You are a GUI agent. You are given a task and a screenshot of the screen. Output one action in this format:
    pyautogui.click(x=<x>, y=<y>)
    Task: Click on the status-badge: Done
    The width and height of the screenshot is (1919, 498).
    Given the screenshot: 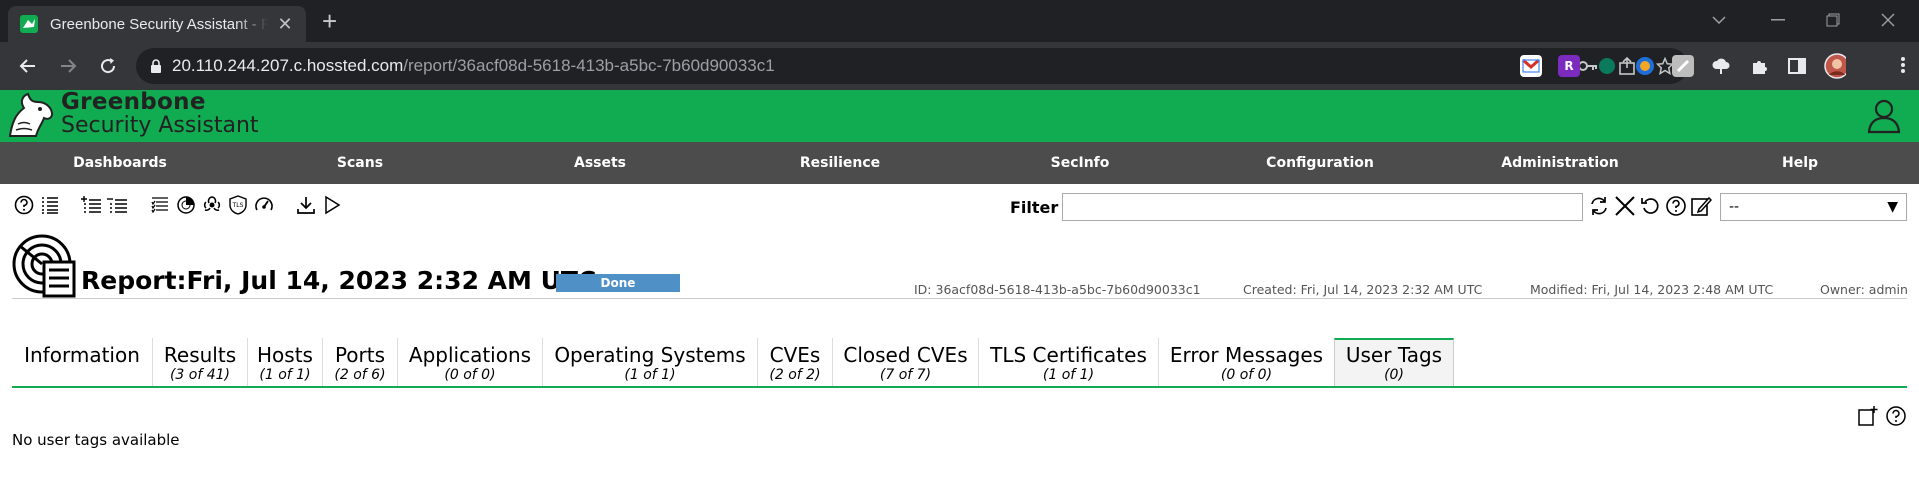 What is the action you would take?
    pyautogui.click(x=618, y=283)
    